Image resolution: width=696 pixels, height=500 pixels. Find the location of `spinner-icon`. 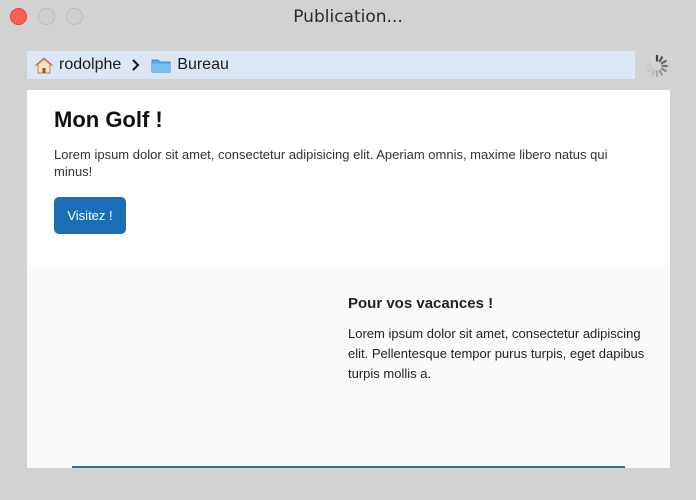

spinner-icon is located at coordinates (657, 66).